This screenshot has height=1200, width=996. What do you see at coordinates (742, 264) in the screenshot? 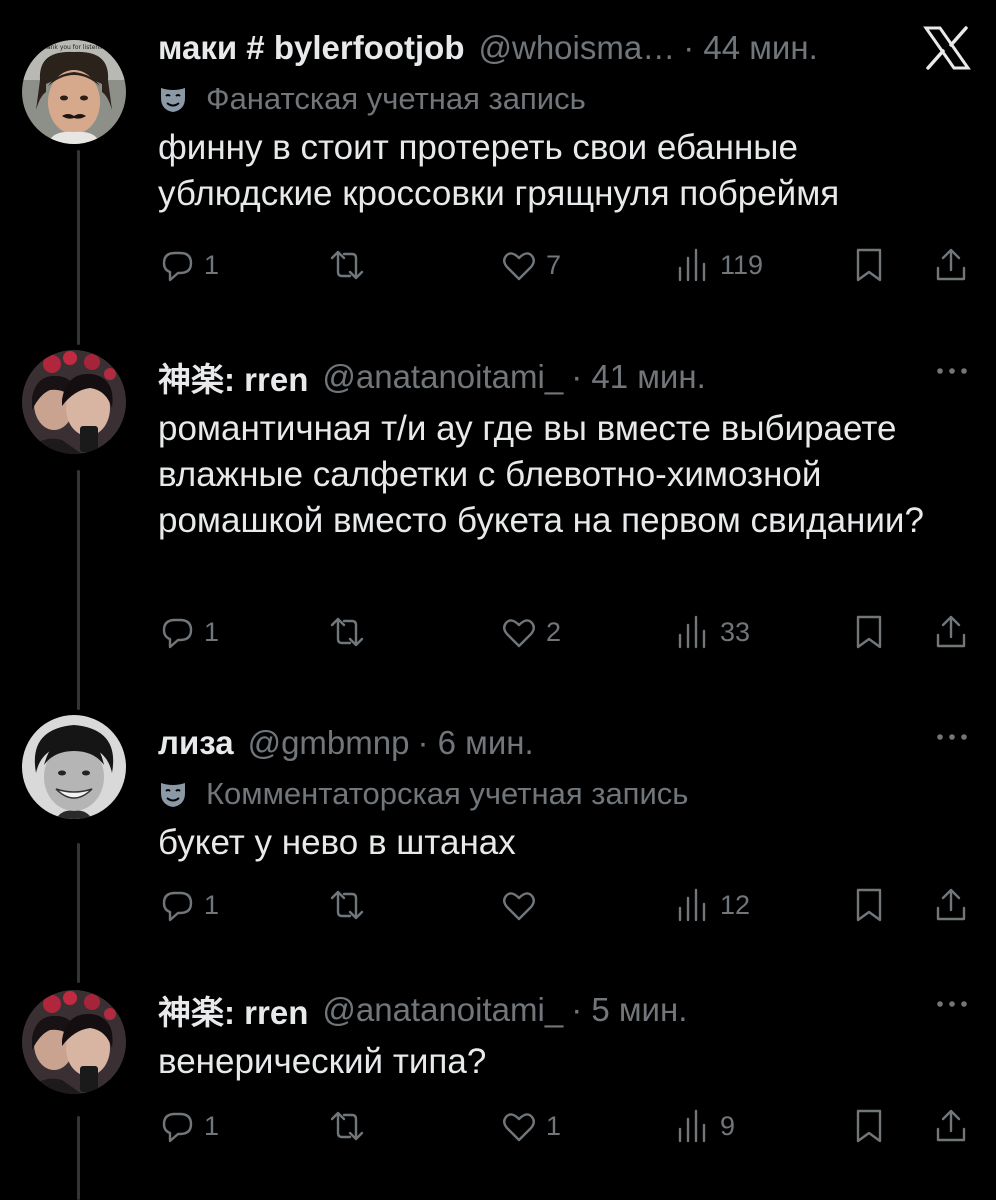
I see `views-count: 119` at bounding box center [742, 264].